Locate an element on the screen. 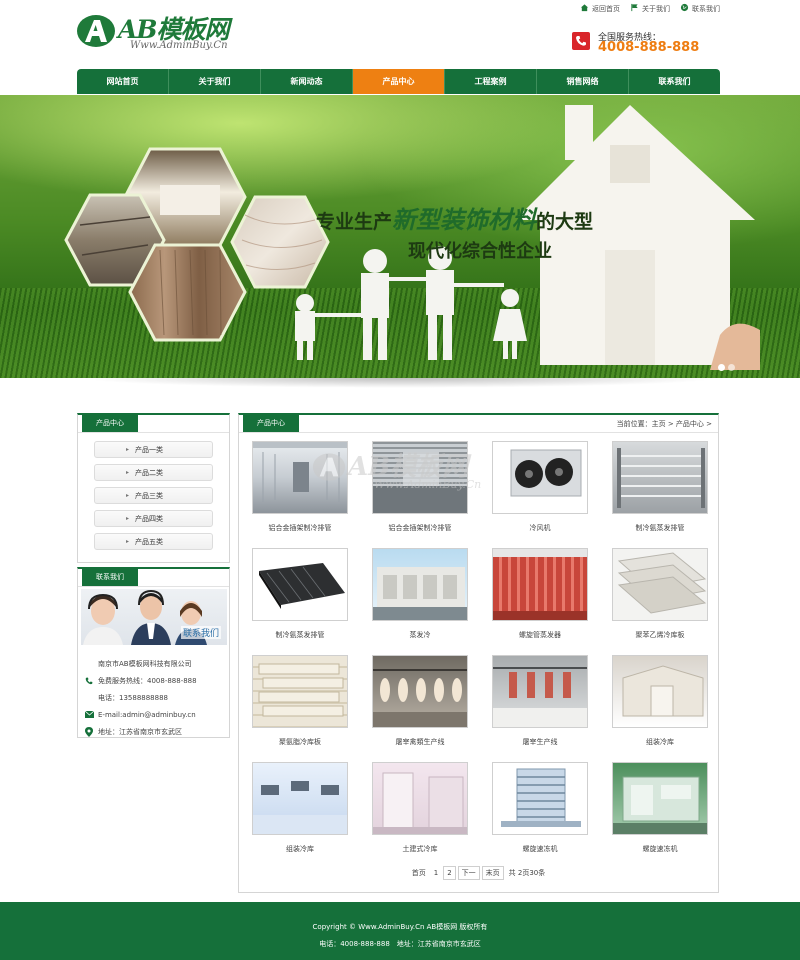  mail-icon is located at coordinates (89, 714).